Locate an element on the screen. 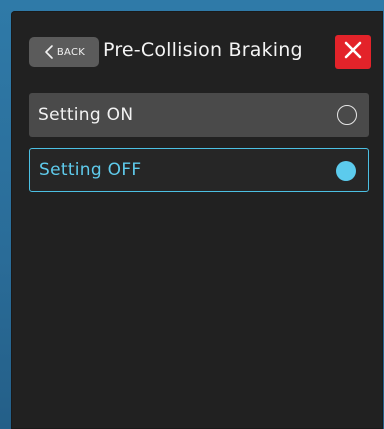 The width and height of the screenshot is (384, 429). close-x-icon is located at coordinates (353, 52).